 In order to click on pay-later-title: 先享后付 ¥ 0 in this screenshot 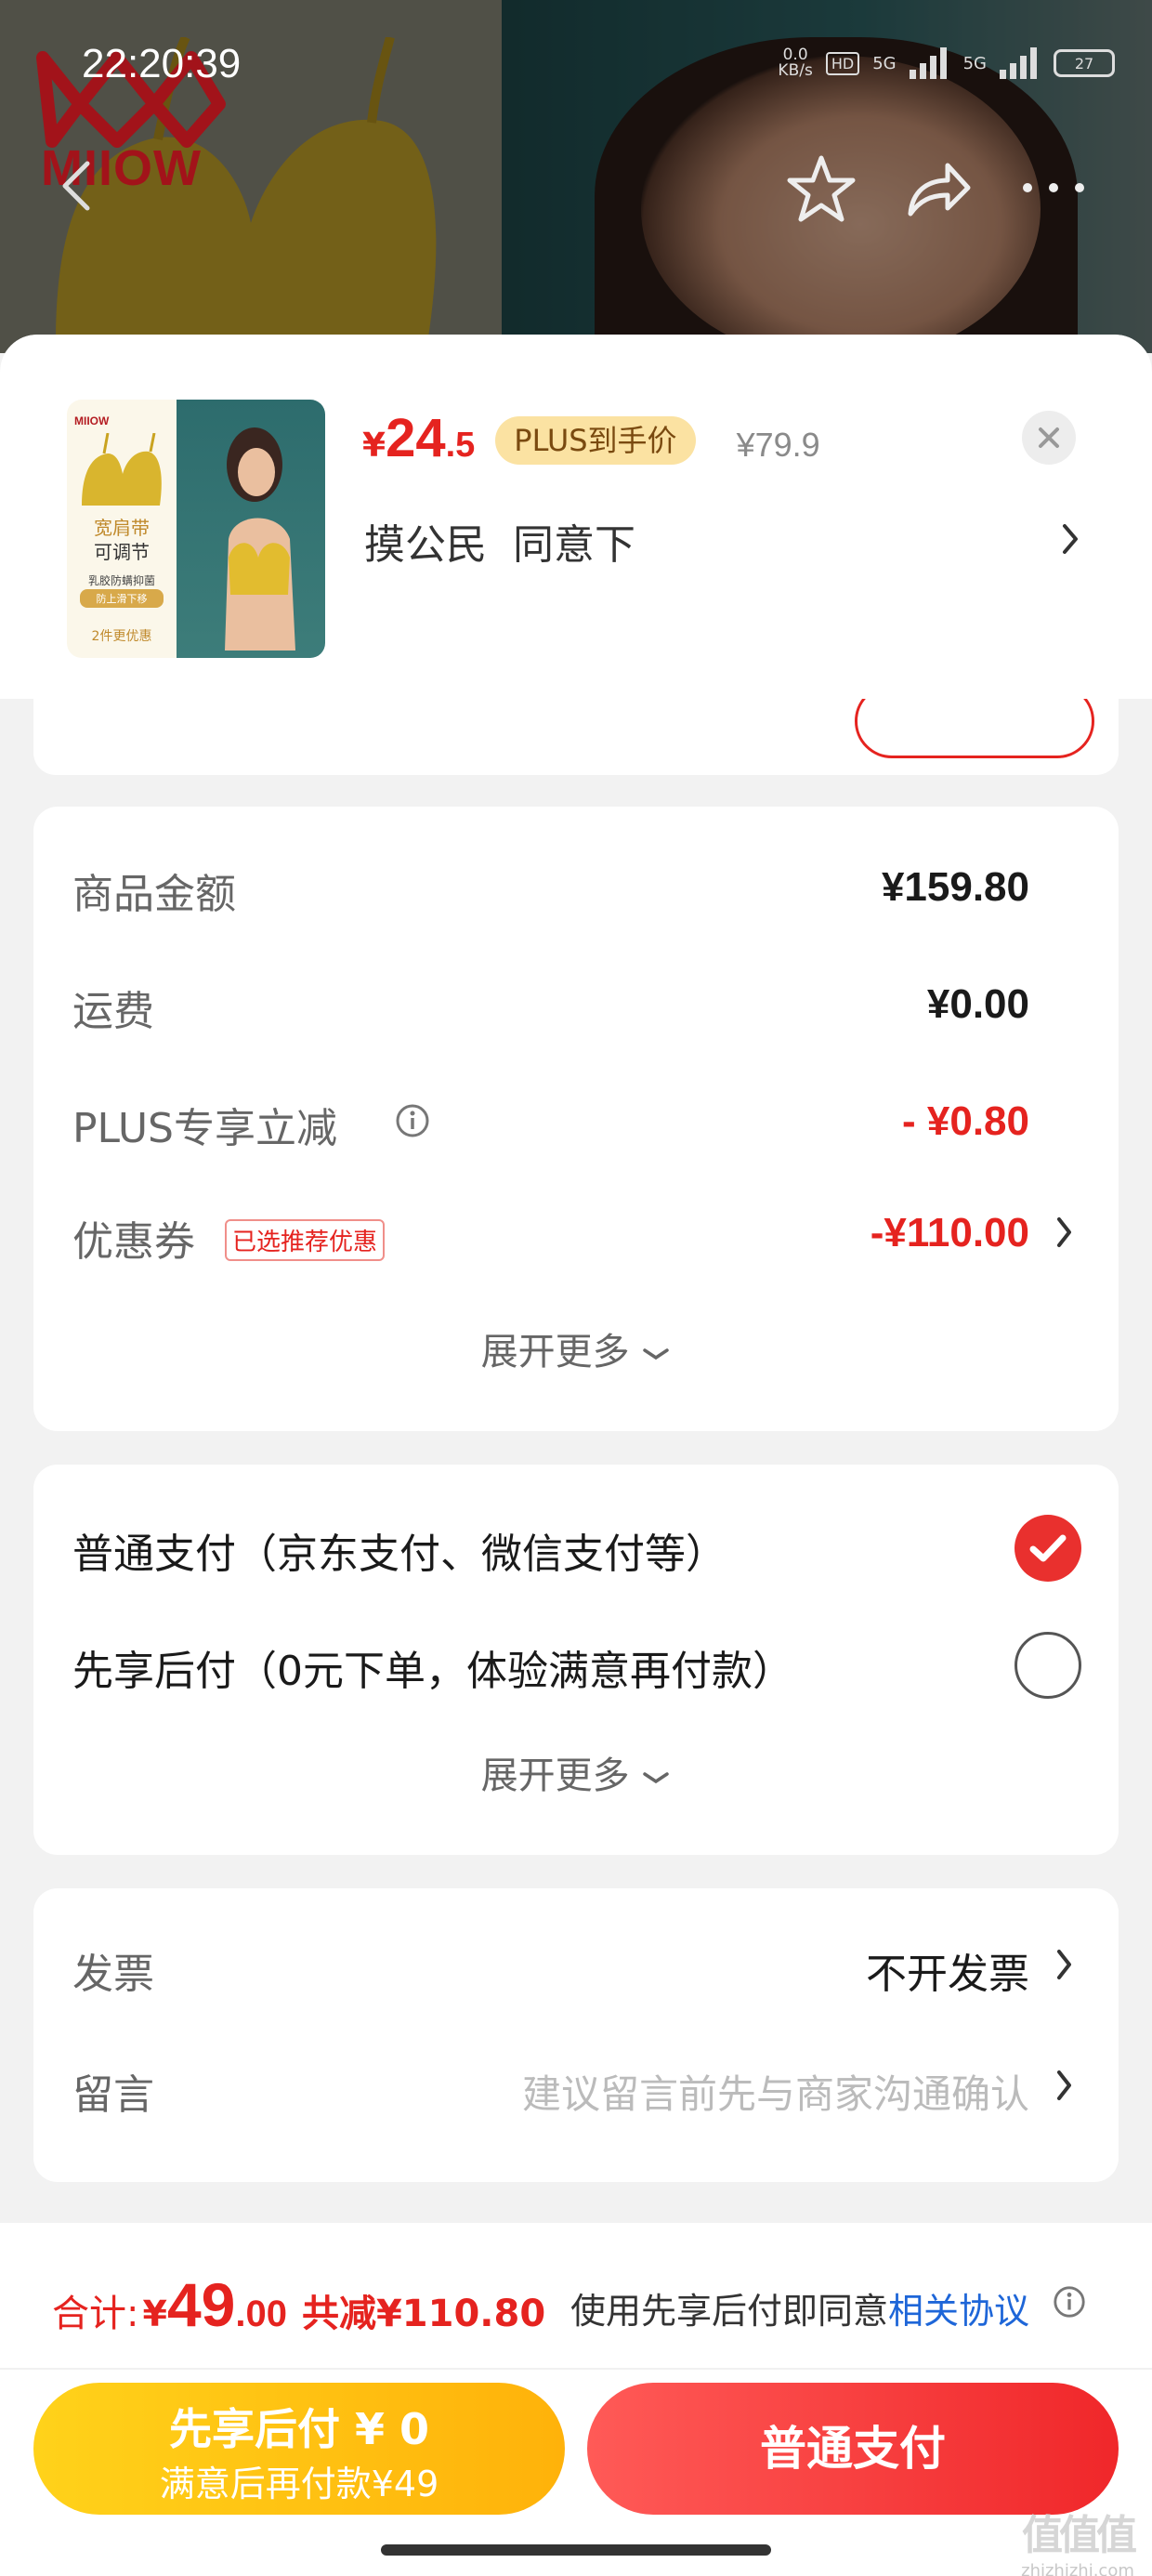, I will do `click(299, 2429)`.